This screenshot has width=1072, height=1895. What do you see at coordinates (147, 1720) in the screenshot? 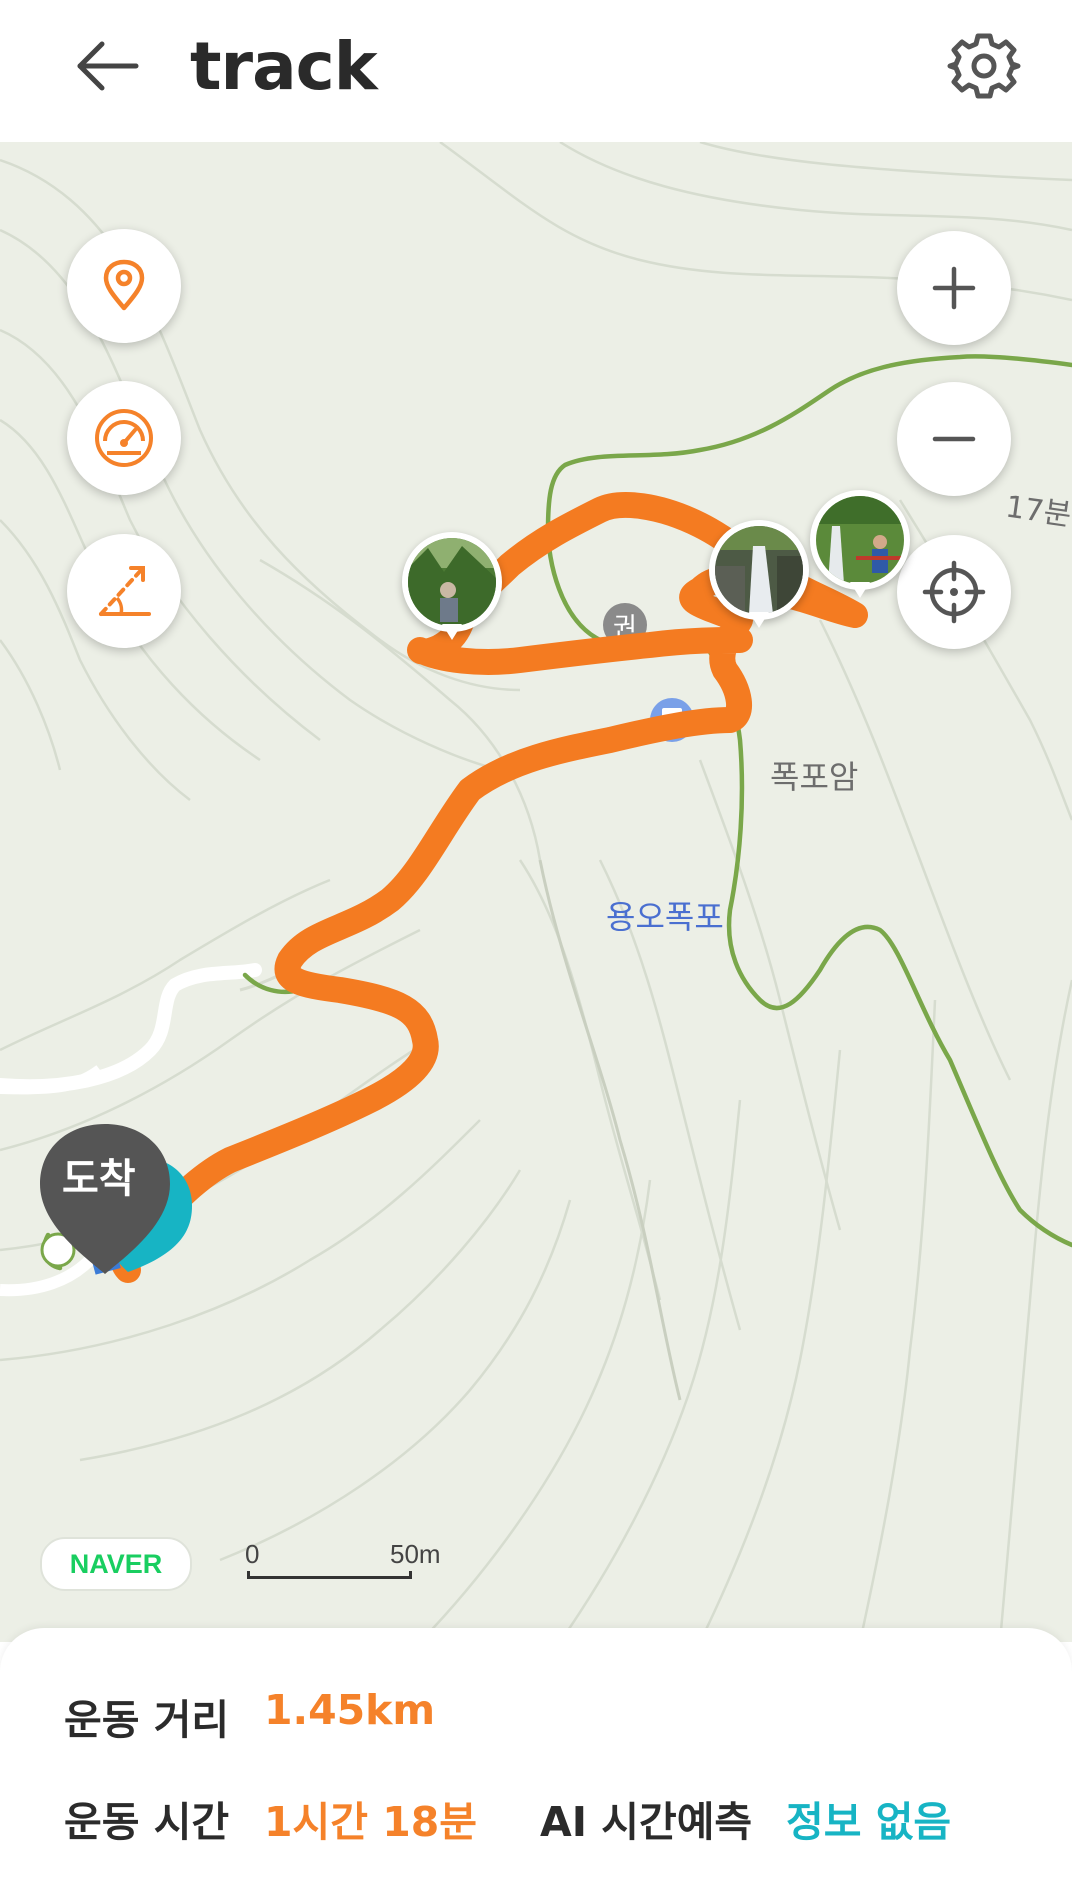
I see `distance-label: 운동 거리` at bounding box center [147, 1720].